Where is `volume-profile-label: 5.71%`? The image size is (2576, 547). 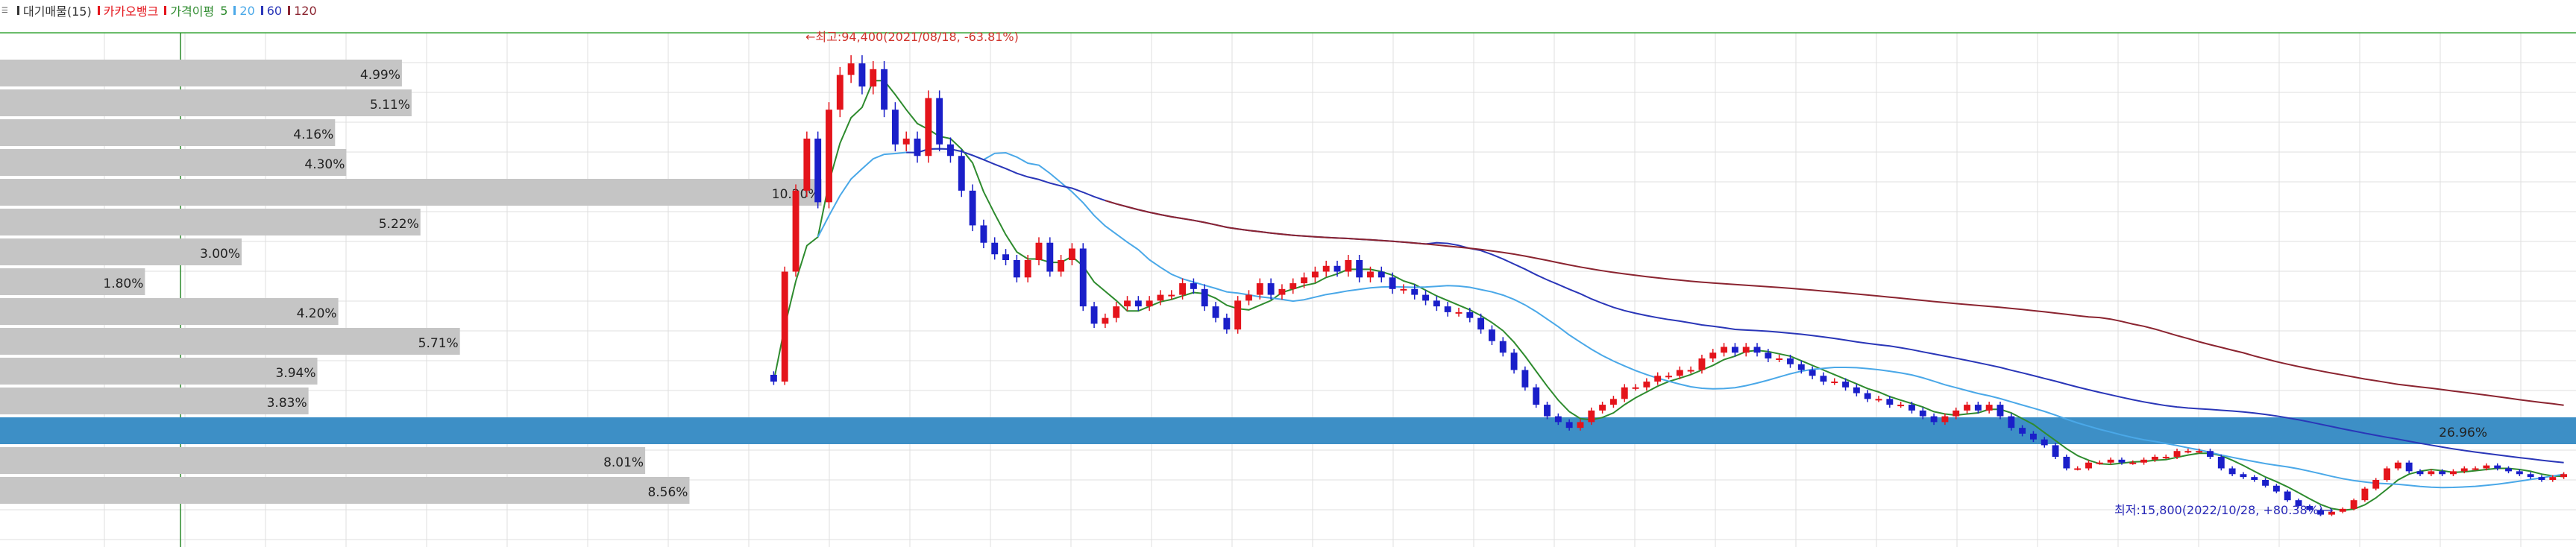 volume-profile-label: 5.71% is located at coordinates (439, 343).